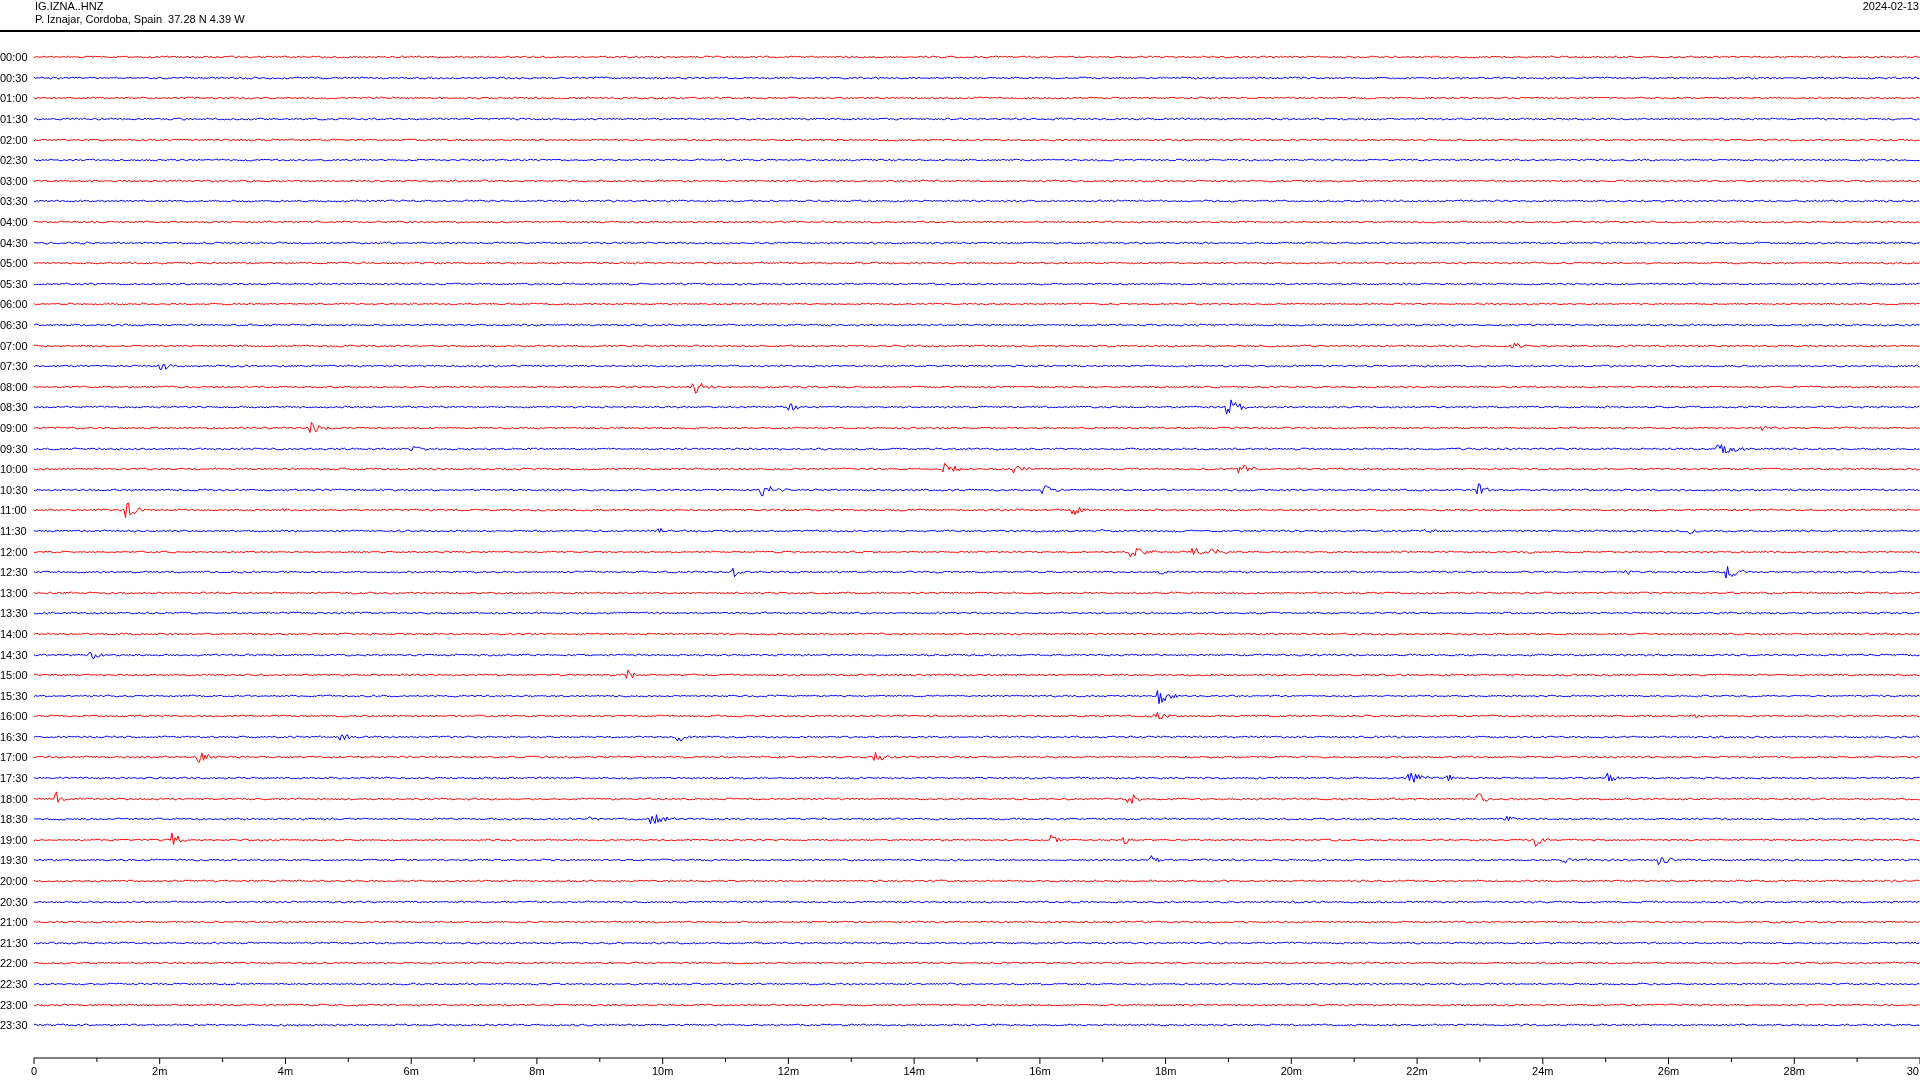 Image resolution: width=1920 pixels, height=1080 pixels. Describe the element at coordinates (14, 633) in the screenshot. I see `time-label: 14:00` at that location.